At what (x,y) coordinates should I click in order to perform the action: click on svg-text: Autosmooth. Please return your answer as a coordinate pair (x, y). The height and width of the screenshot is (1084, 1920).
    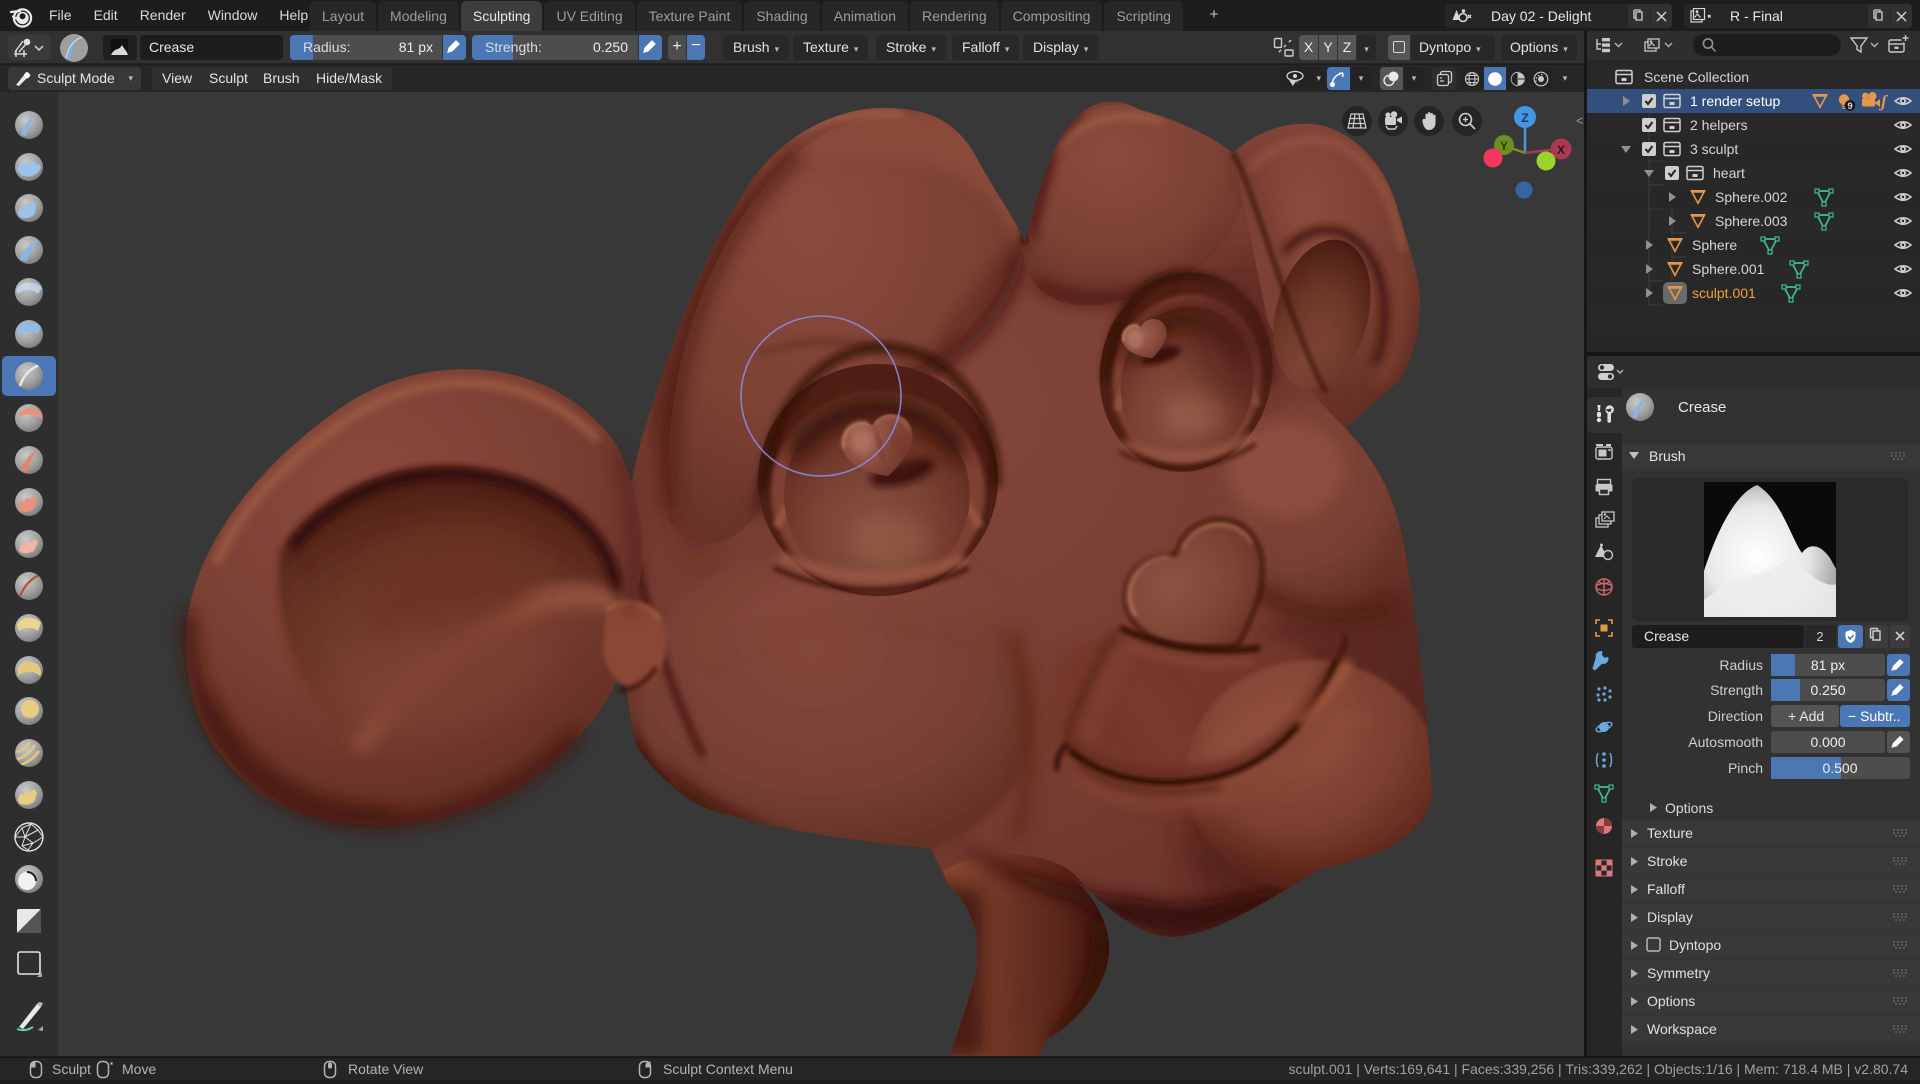
    Looking at the image, I should click on (1725, 742).